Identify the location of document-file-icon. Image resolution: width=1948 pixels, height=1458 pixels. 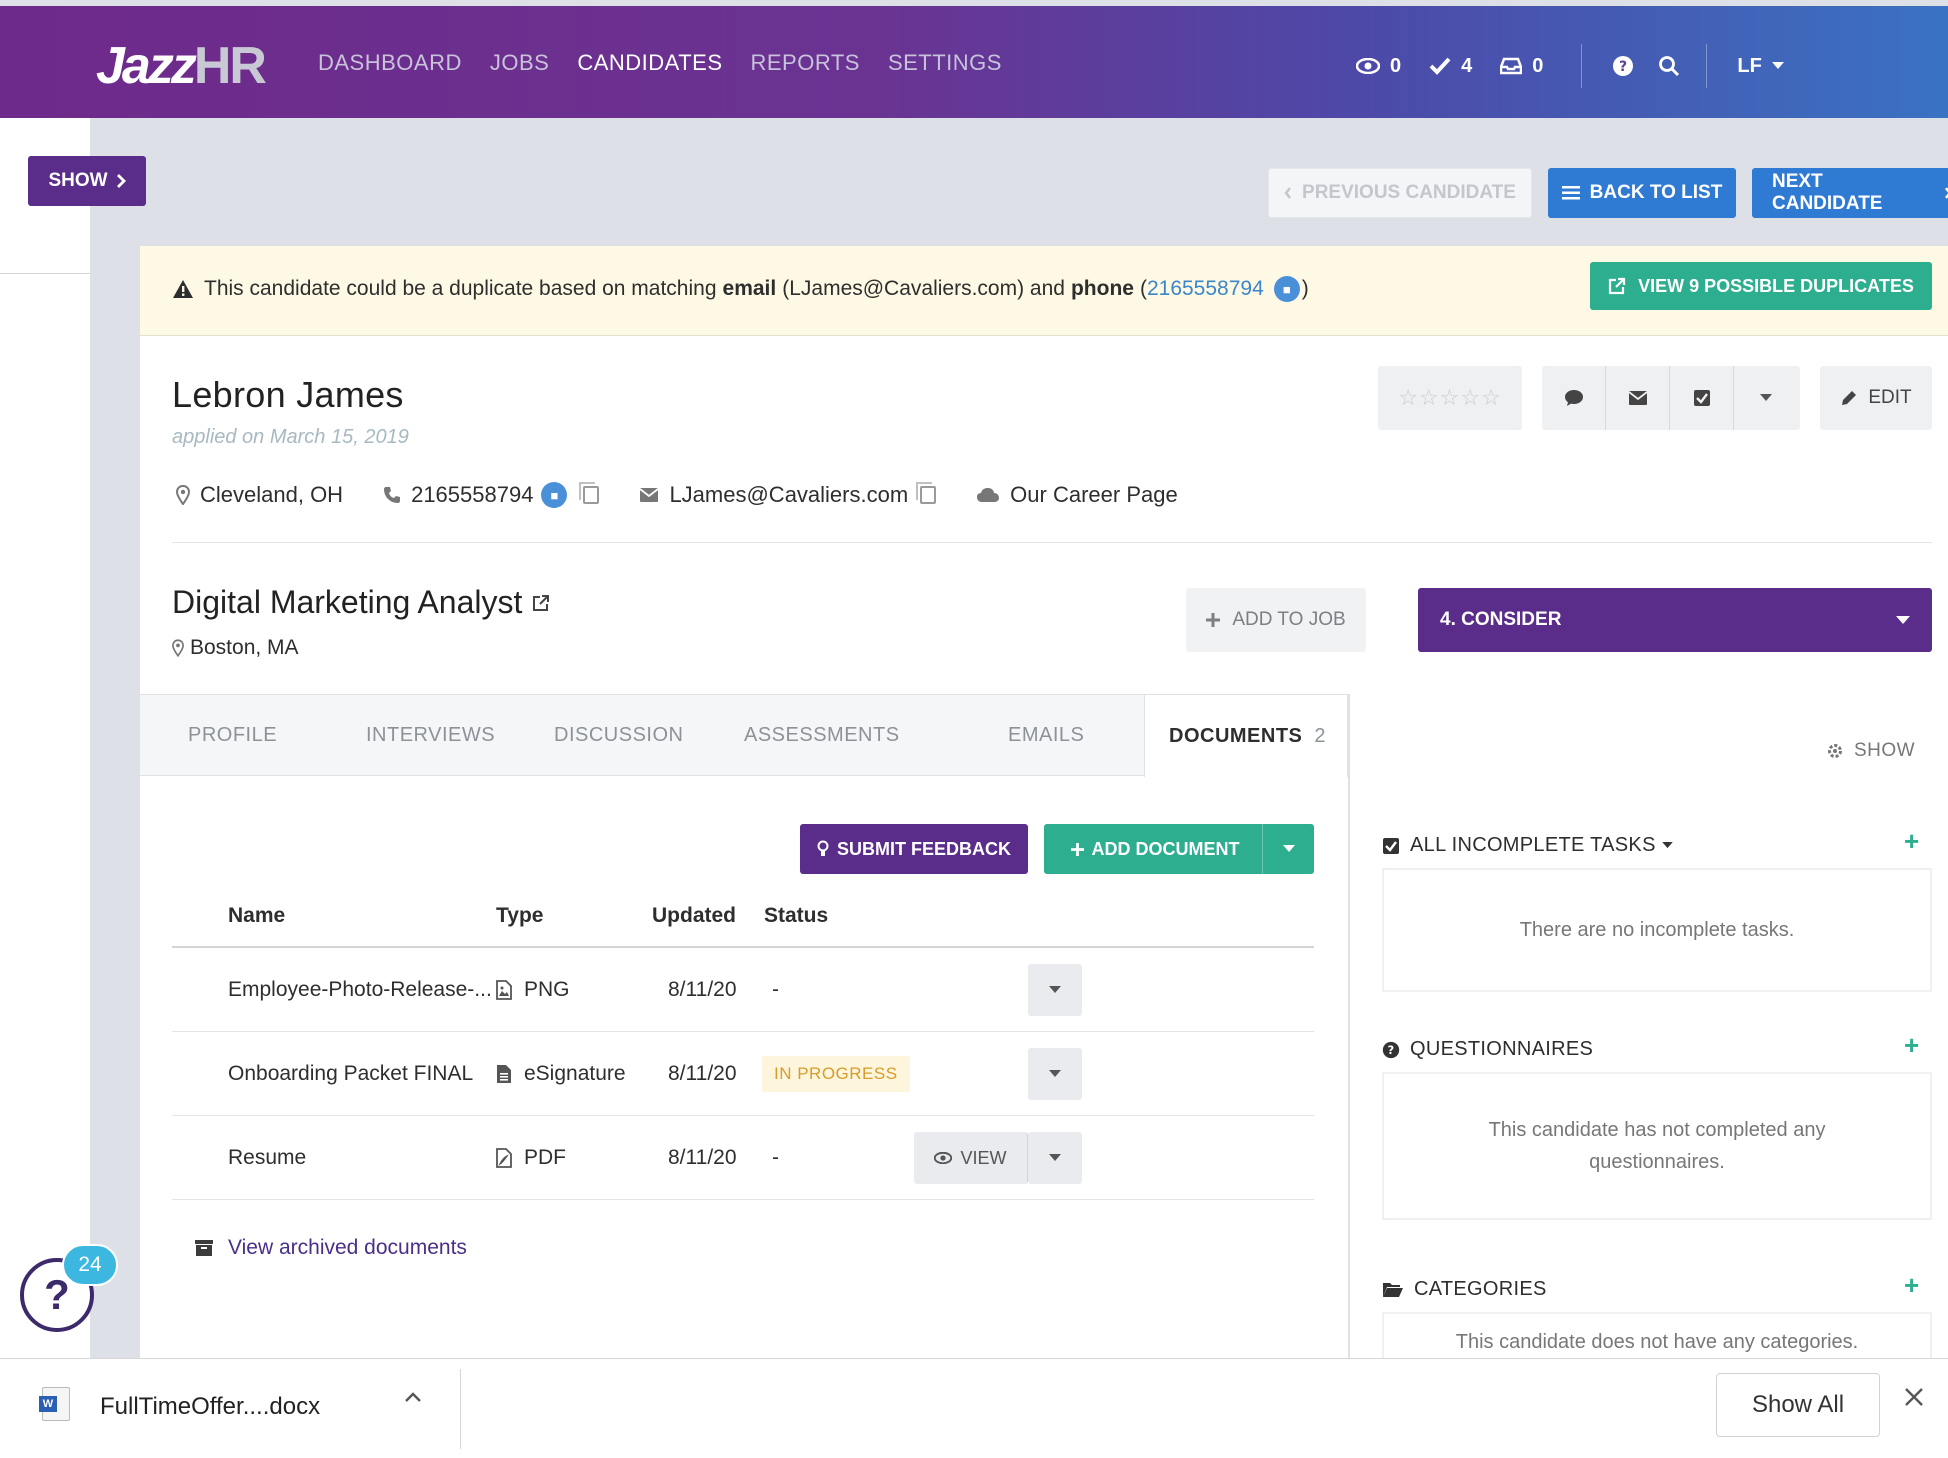
(504, 1074).